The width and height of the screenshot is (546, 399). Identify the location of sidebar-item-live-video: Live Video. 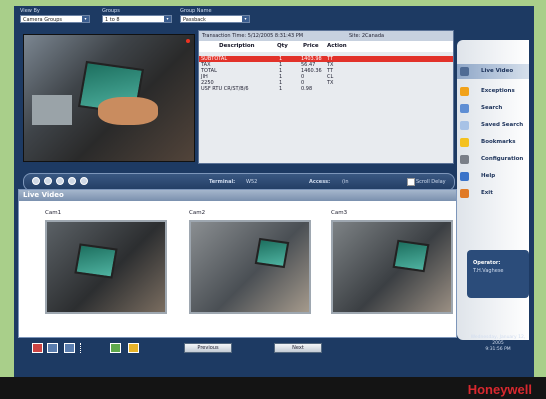
(493, 71).